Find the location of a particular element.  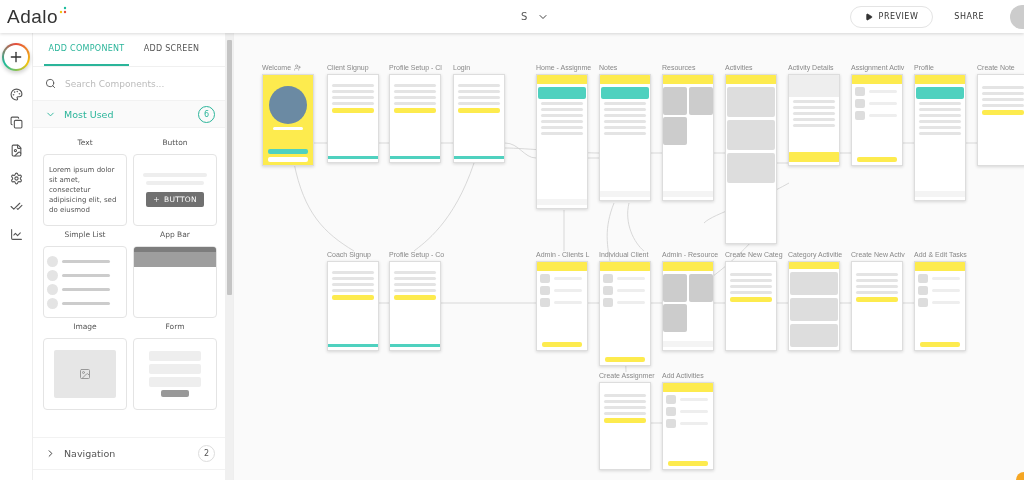

double-check-icon is located at coordinates (16, 206).